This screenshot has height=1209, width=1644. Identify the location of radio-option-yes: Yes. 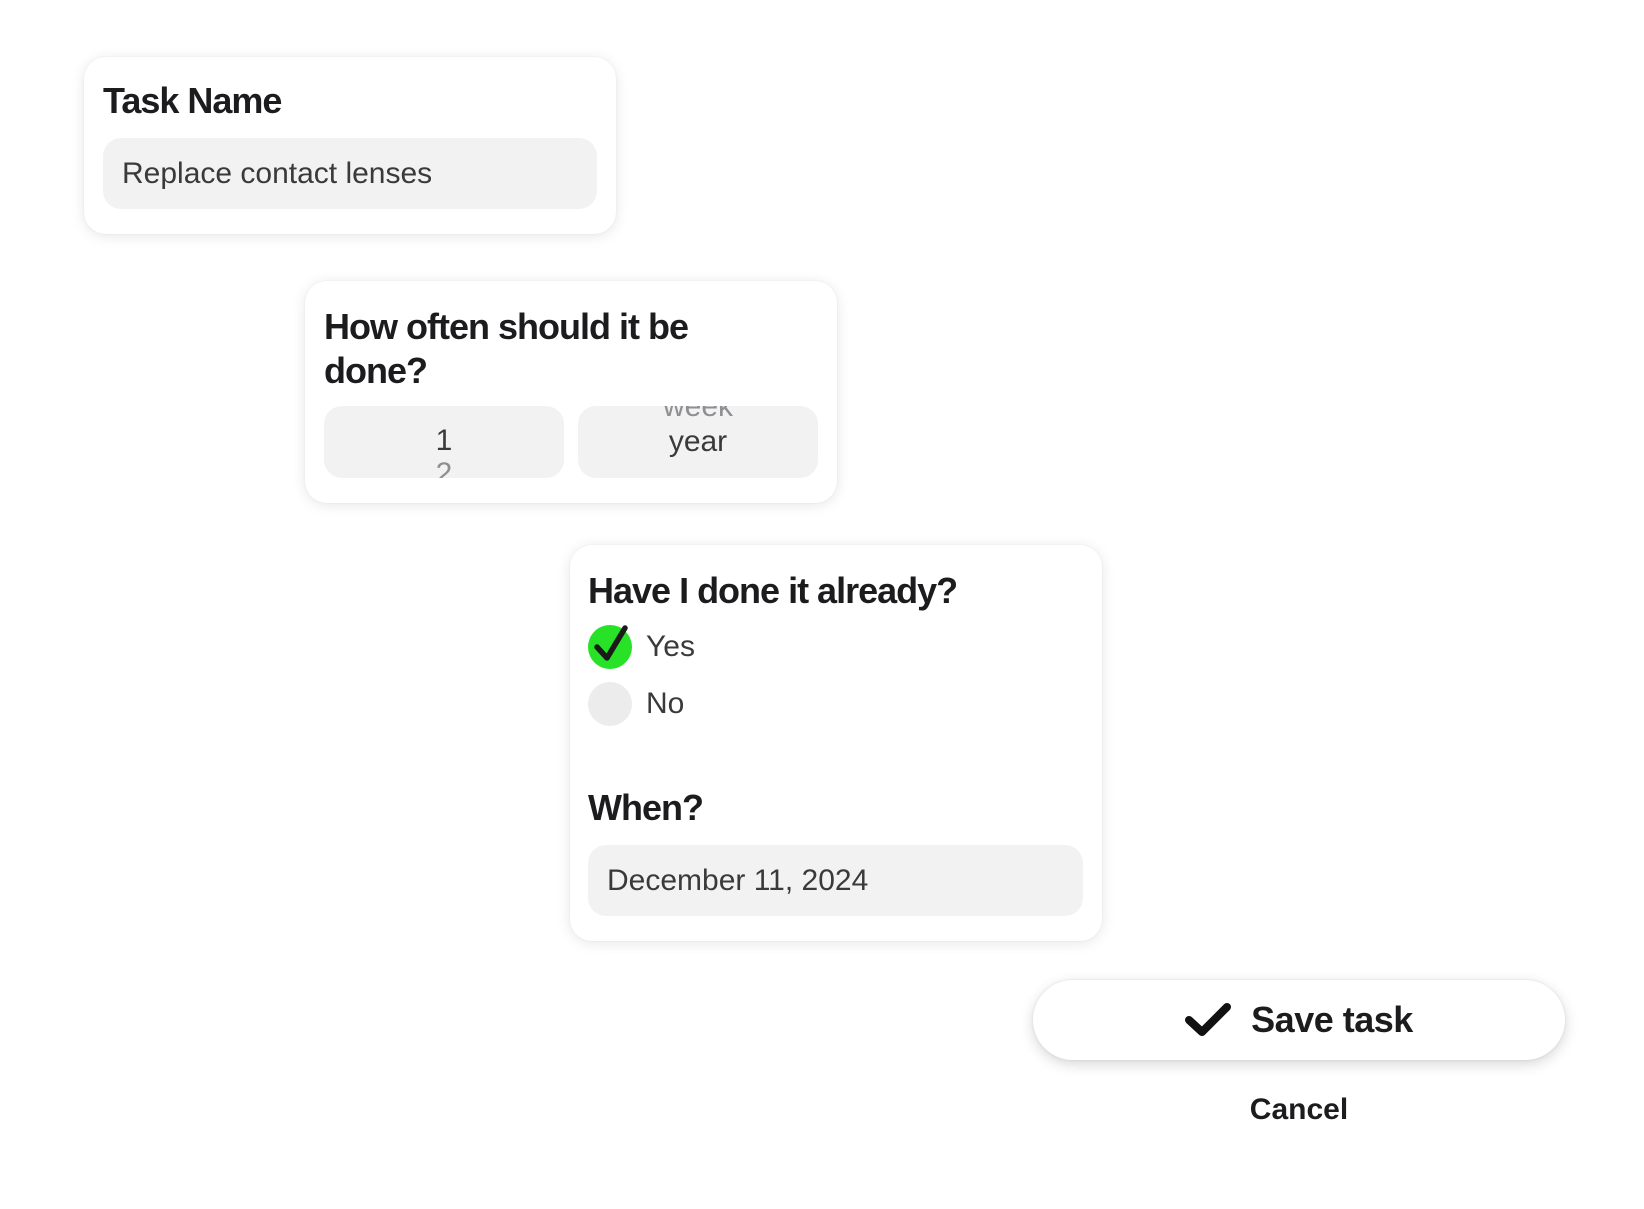
(641, 647).